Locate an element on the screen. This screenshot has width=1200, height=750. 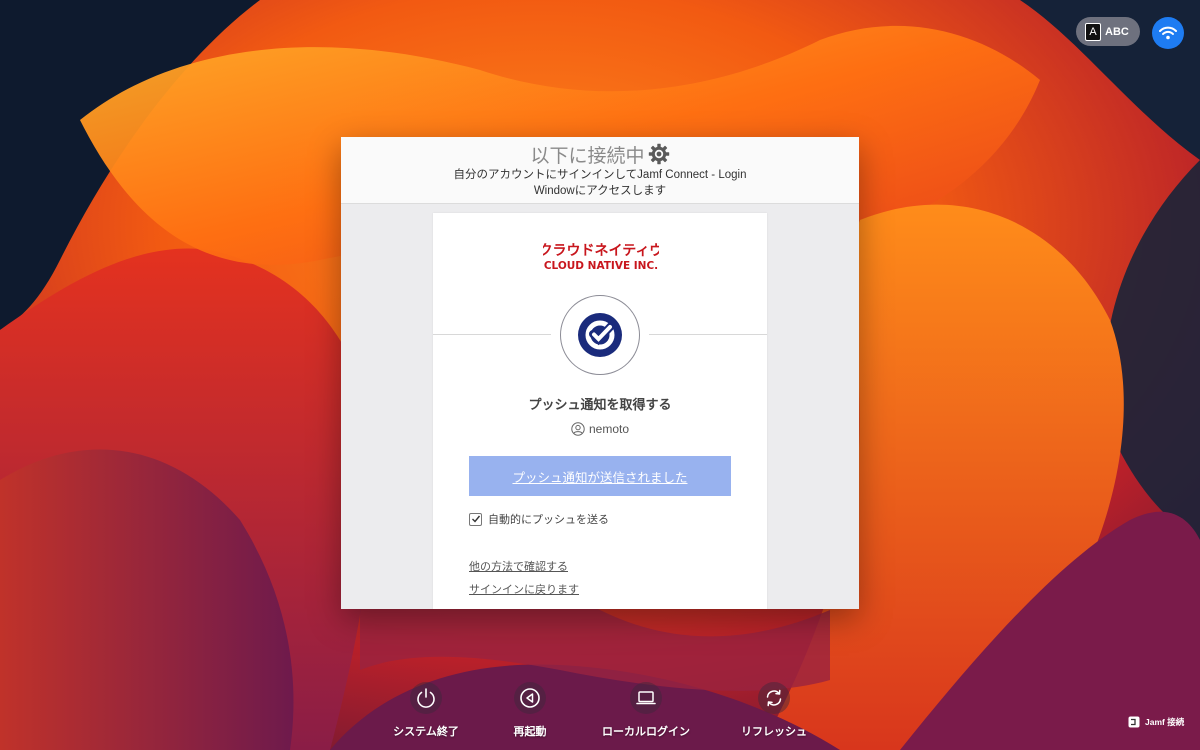
keyboard-input-icon: A is located at coordinates (1093, 31).